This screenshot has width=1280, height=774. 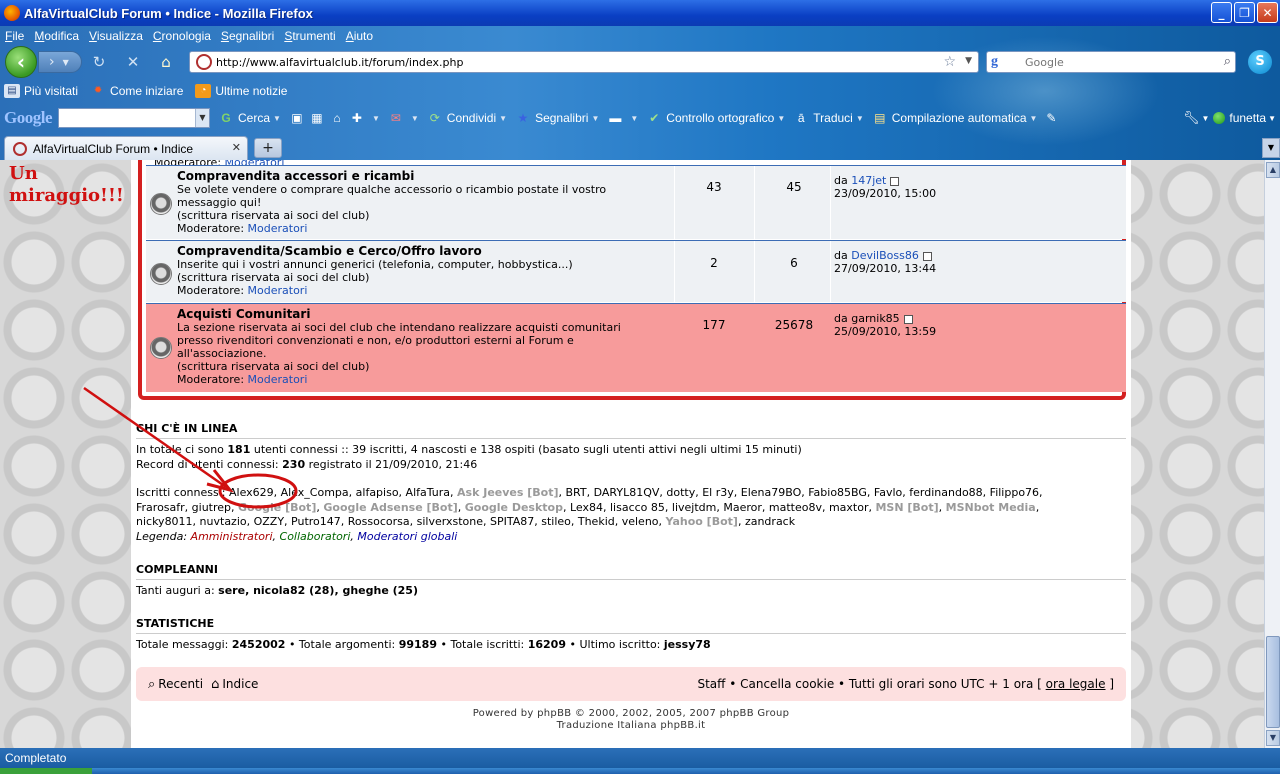 What do you see at coordinates (126, 148) in the screenshot?
I see `tab-forum-indice: AlfaVirtualClub Forum • Indice ✕` at bounding box center [126, 148].